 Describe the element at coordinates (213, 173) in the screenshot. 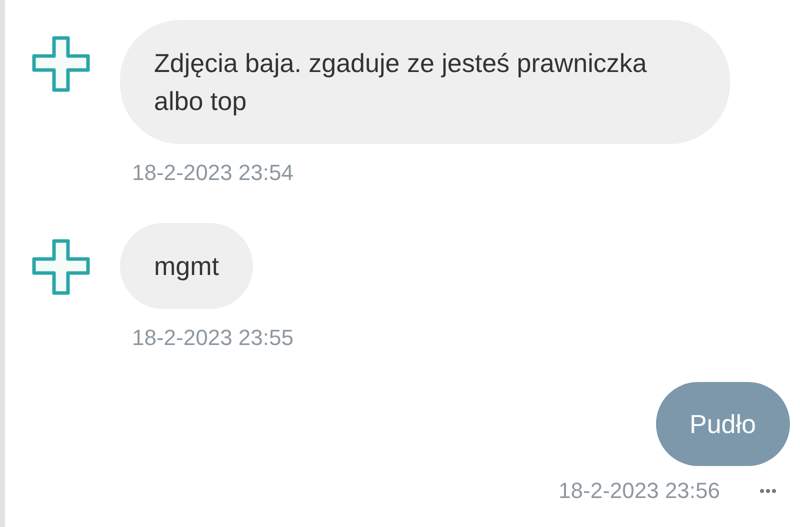

I see `message-time: 18-2-2023 23:54` at that location.